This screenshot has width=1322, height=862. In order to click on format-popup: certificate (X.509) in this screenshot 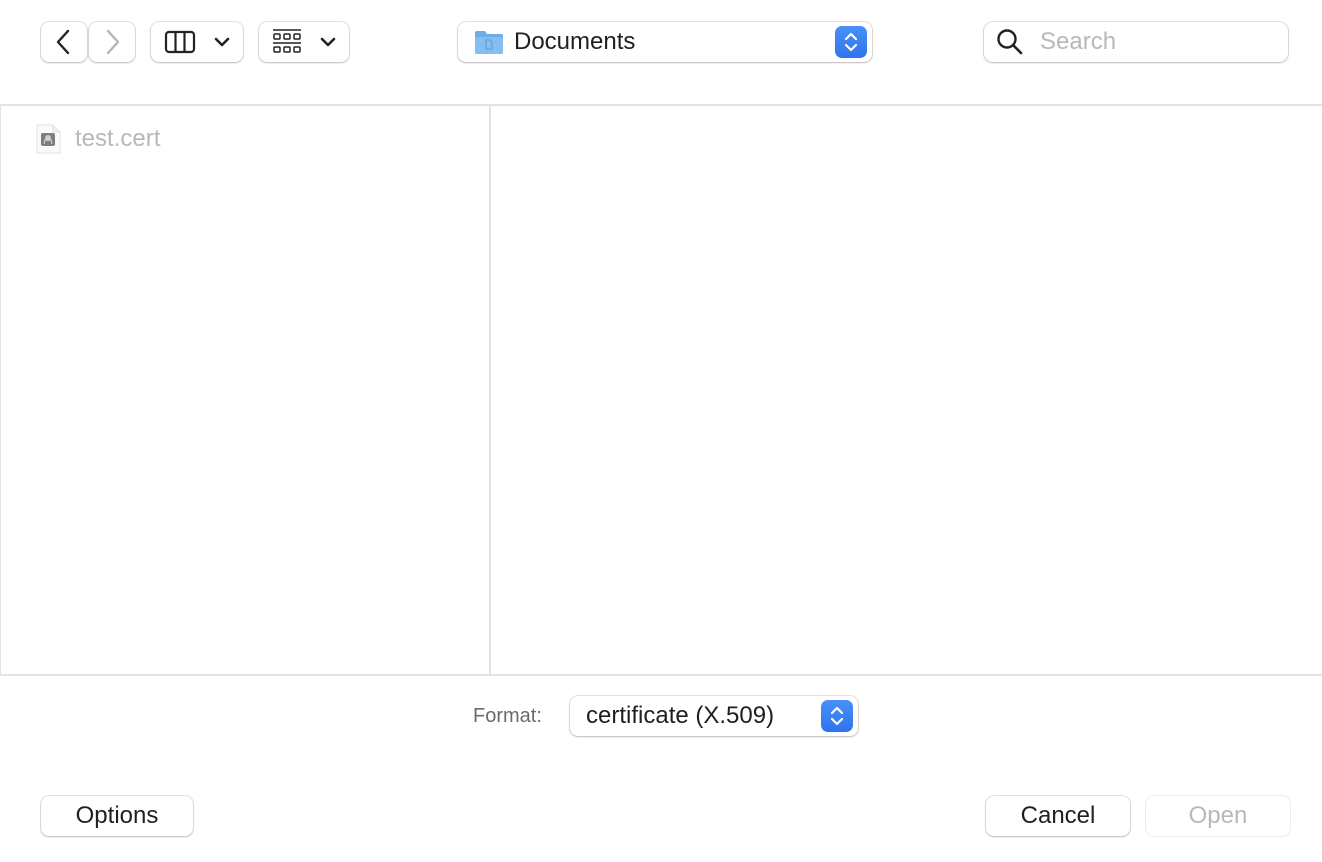, I will do `click(714, 716)`.